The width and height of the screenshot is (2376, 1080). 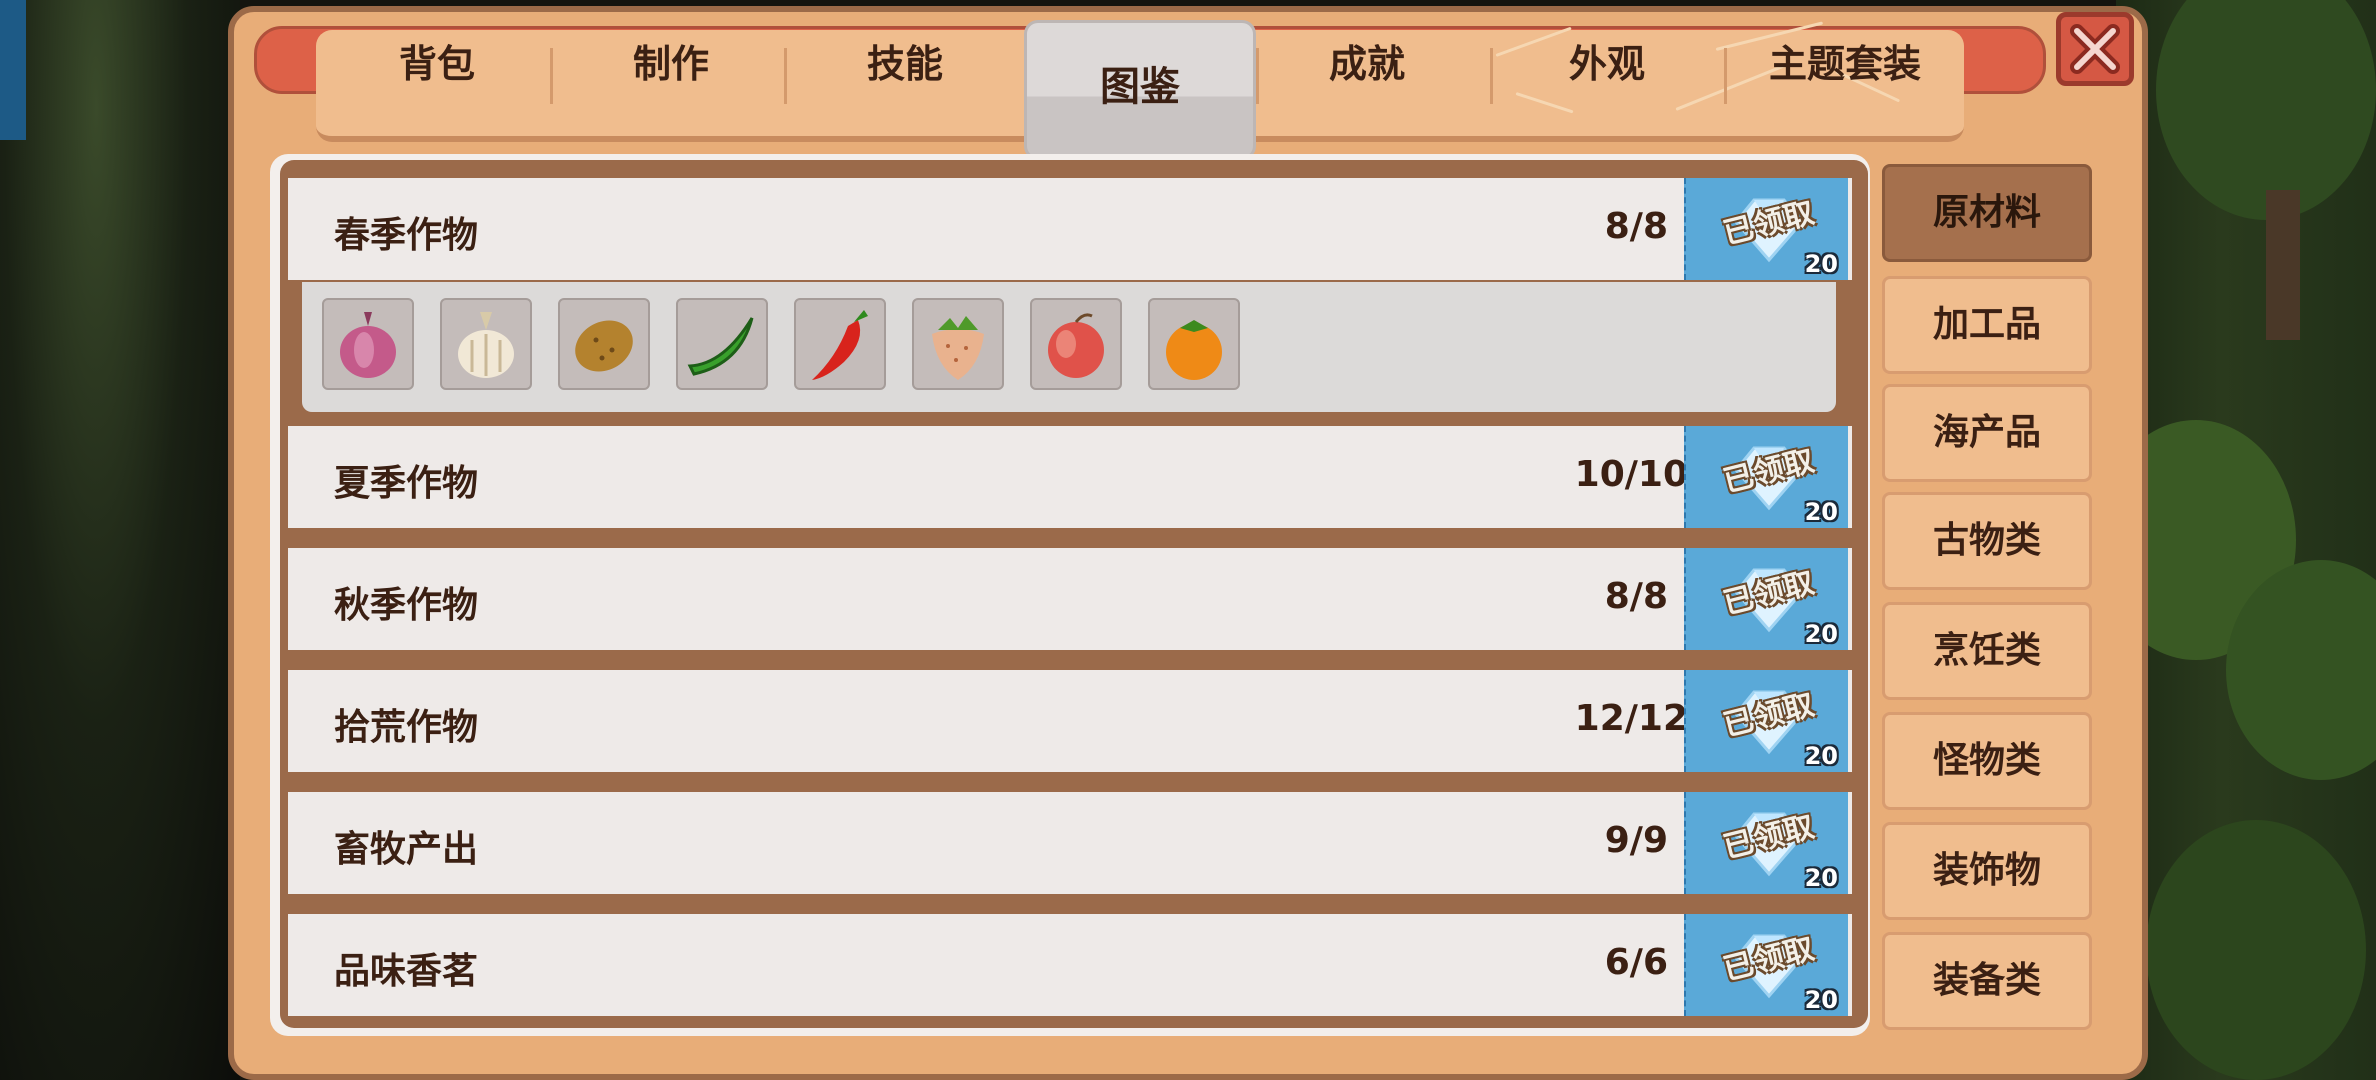 What do you see at coordinates (1636, 962) in the screenshot?
I see `collection-progress: 6/6` at bounding box center [1636, 962].